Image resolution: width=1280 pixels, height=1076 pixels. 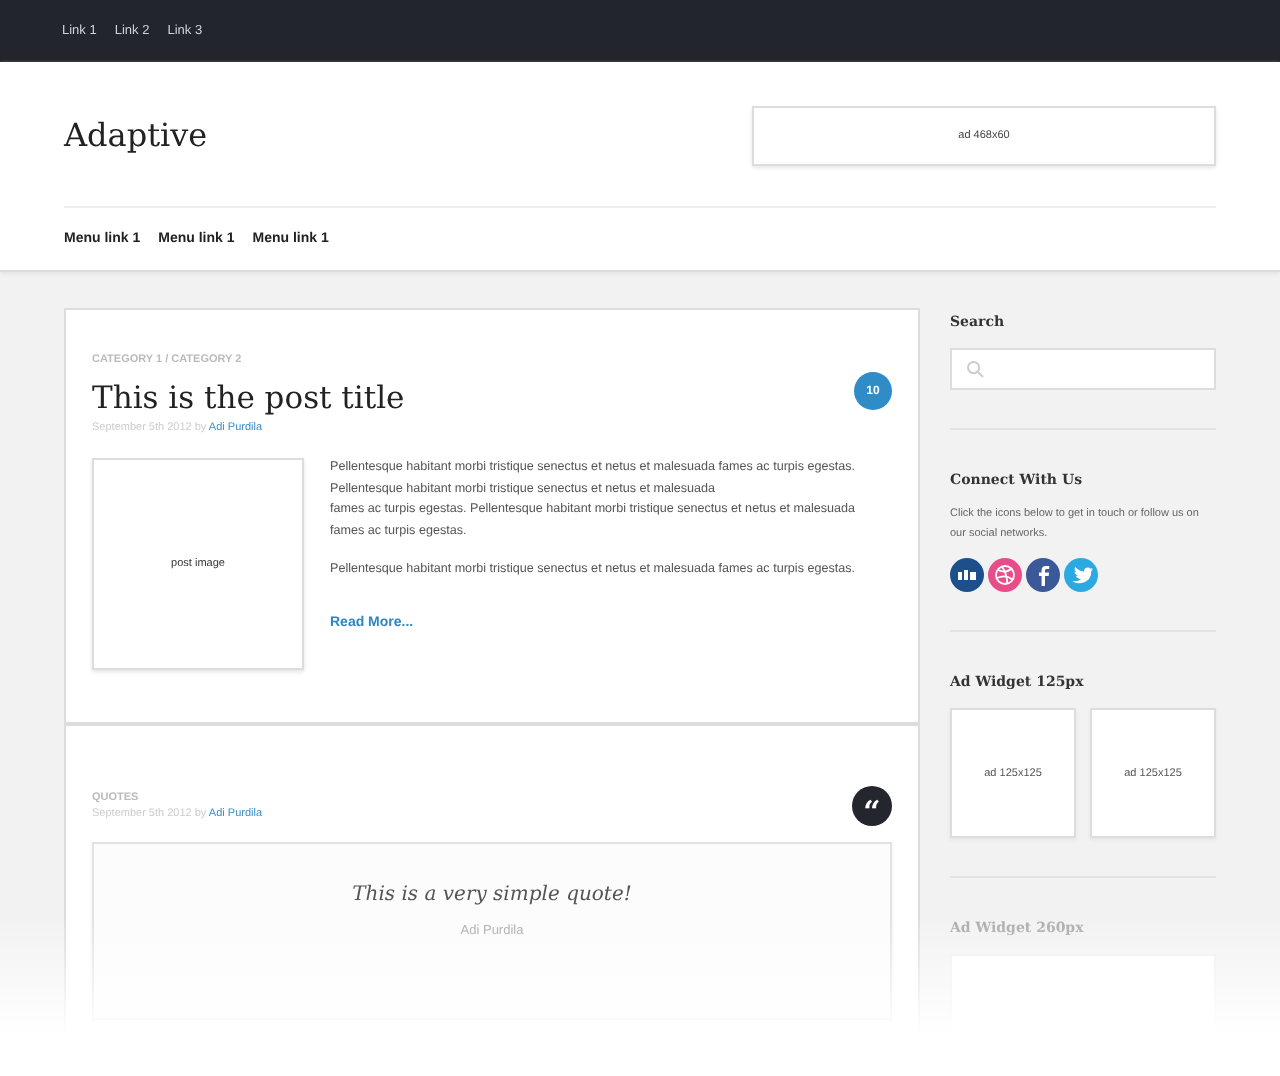 I want to click on search-field, so click(x=1083, y=369).